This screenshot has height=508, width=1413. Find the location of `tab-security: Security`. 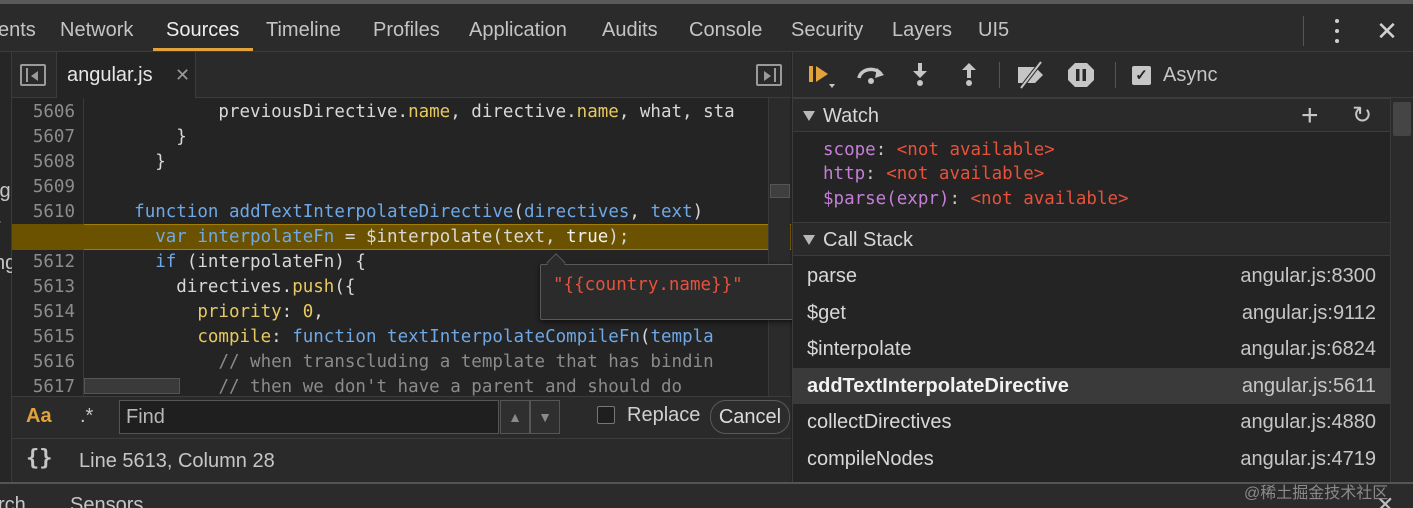

tab-security: Security is located at coordinates (827, 30).